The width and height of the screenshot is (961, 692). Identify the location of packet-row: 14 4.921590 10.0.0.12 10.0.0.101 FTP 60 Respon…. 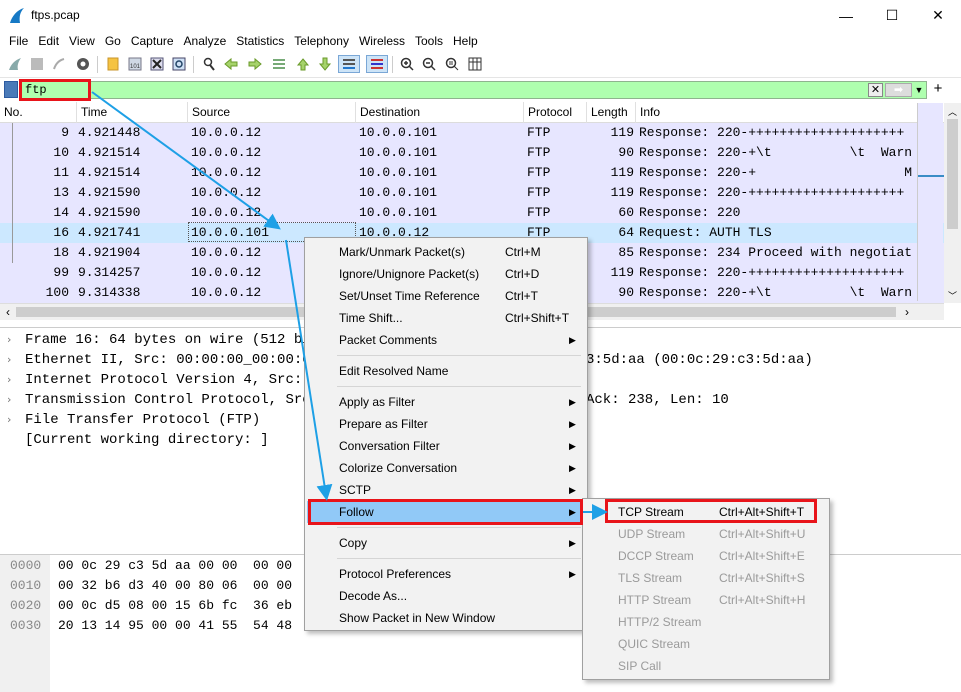
(472, 213).